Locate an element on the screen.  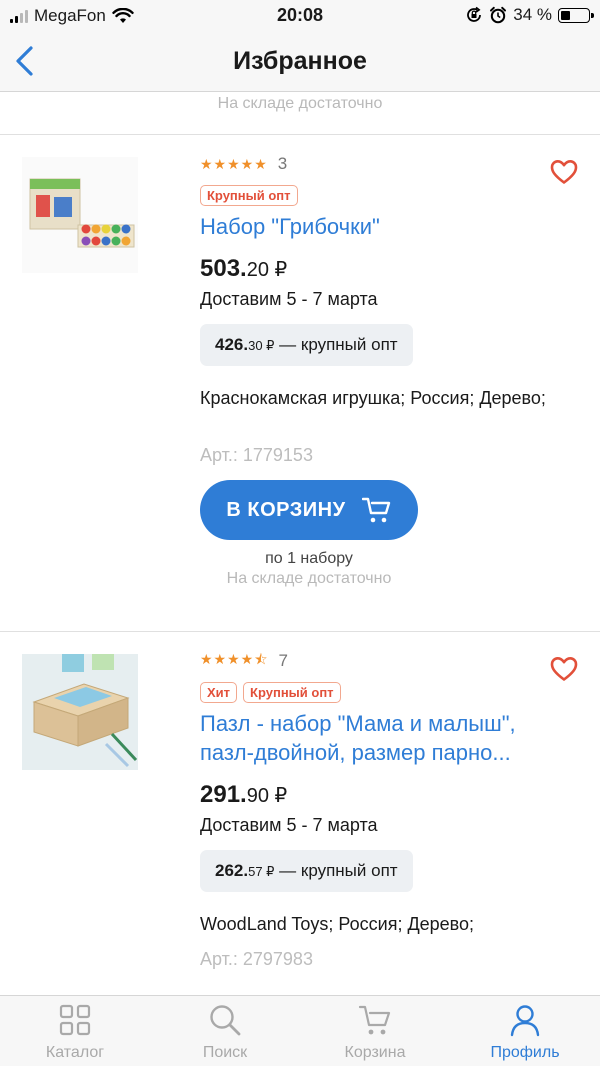
alarm-icon is located at coordinates (498, 15).